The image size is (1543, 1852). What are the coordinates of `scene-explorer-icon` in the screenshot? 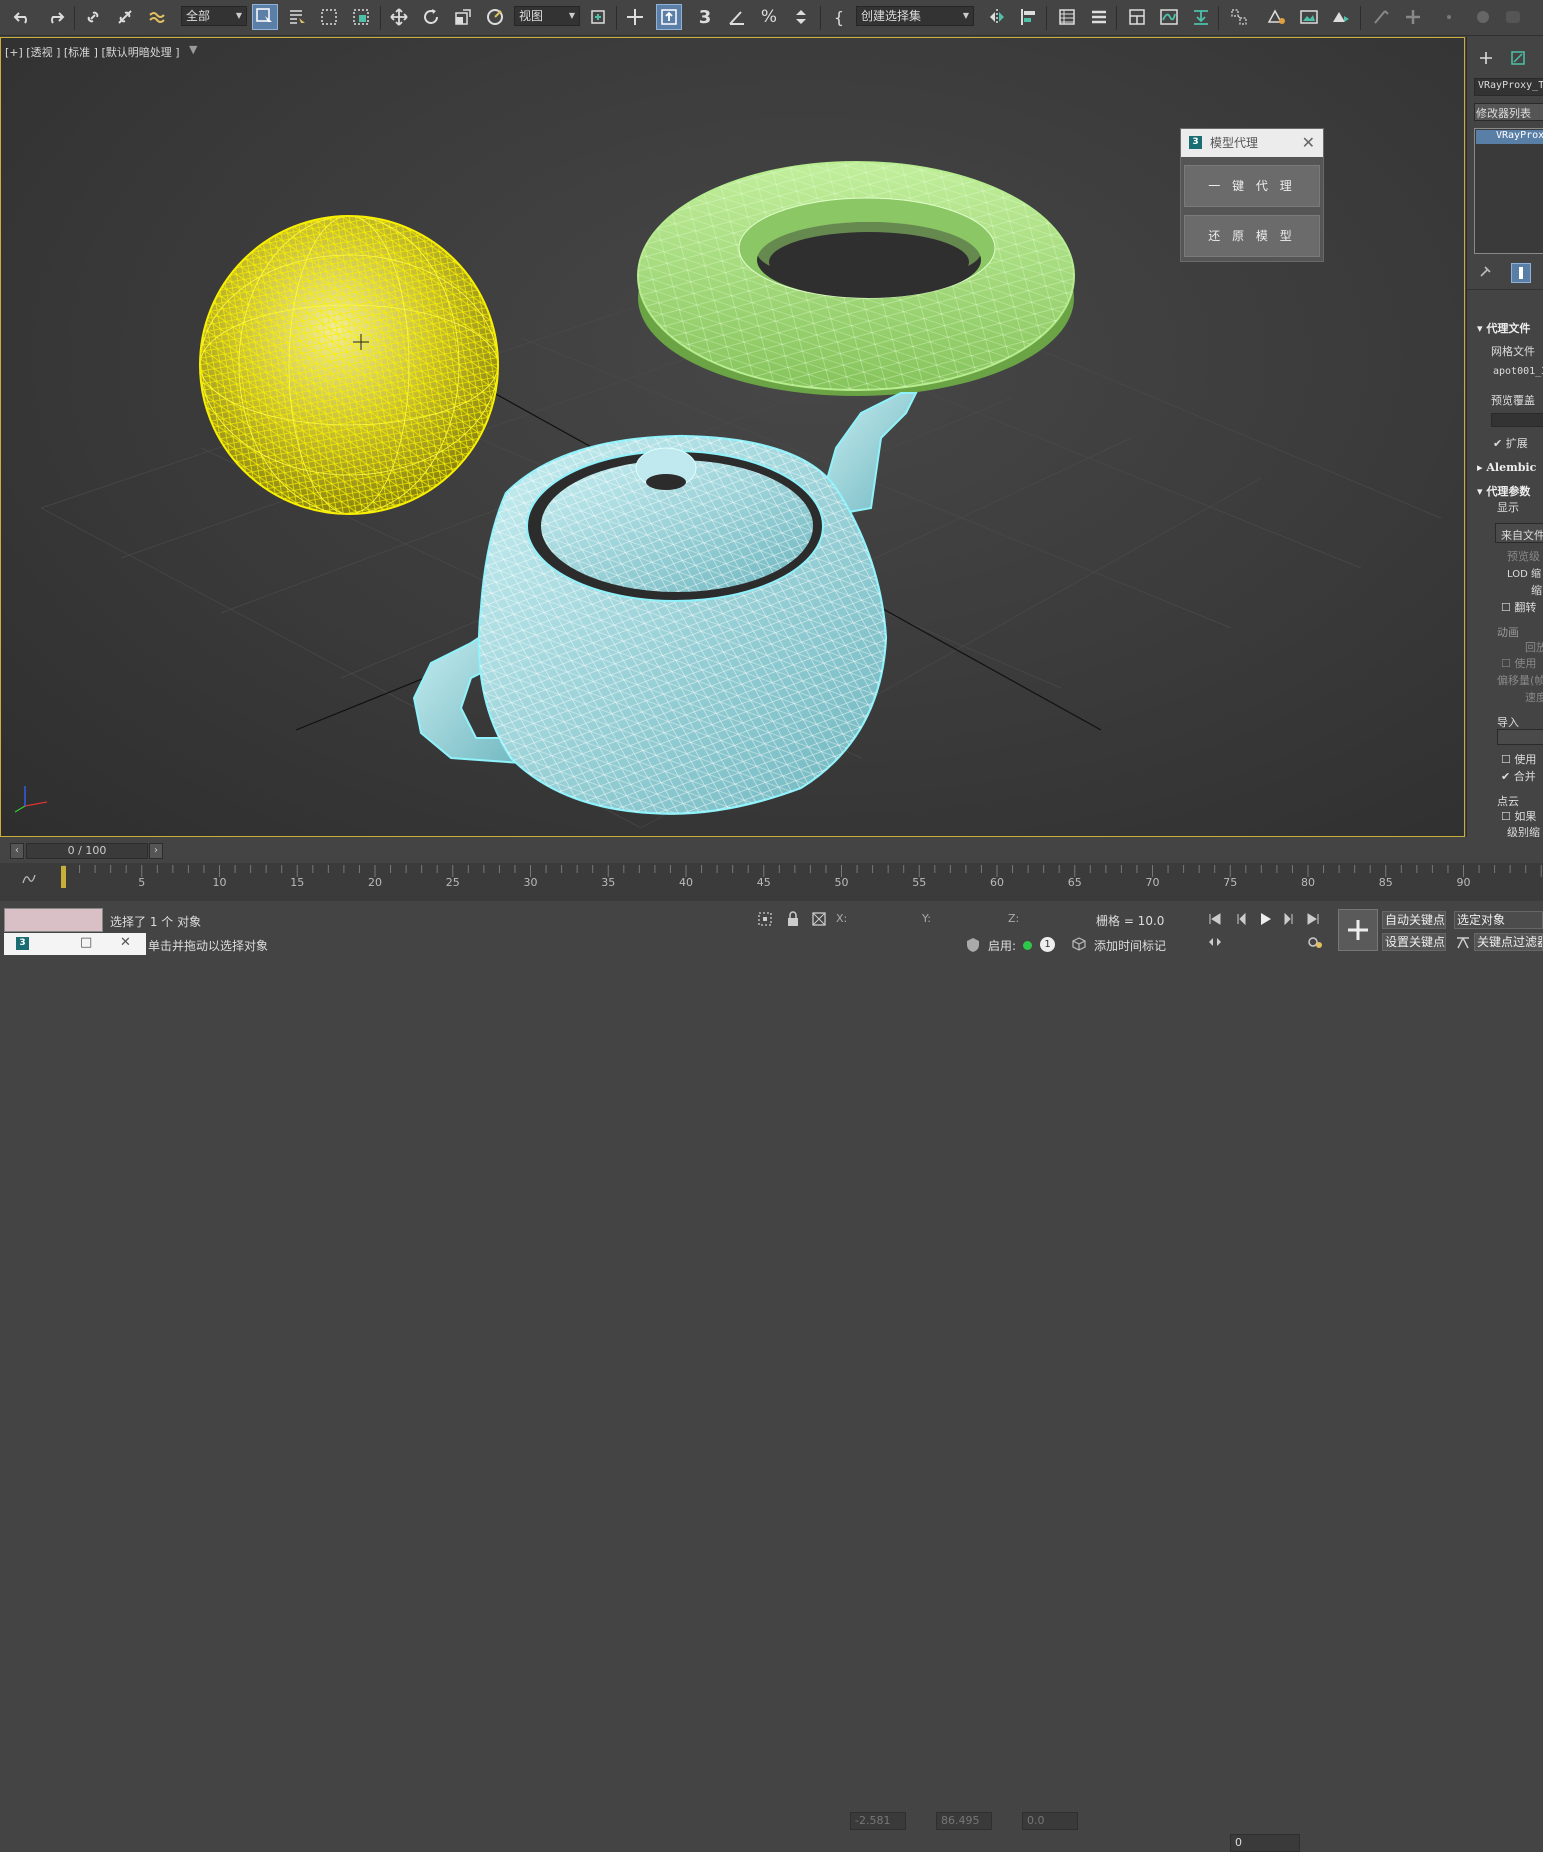 It's located at (1067, 17).